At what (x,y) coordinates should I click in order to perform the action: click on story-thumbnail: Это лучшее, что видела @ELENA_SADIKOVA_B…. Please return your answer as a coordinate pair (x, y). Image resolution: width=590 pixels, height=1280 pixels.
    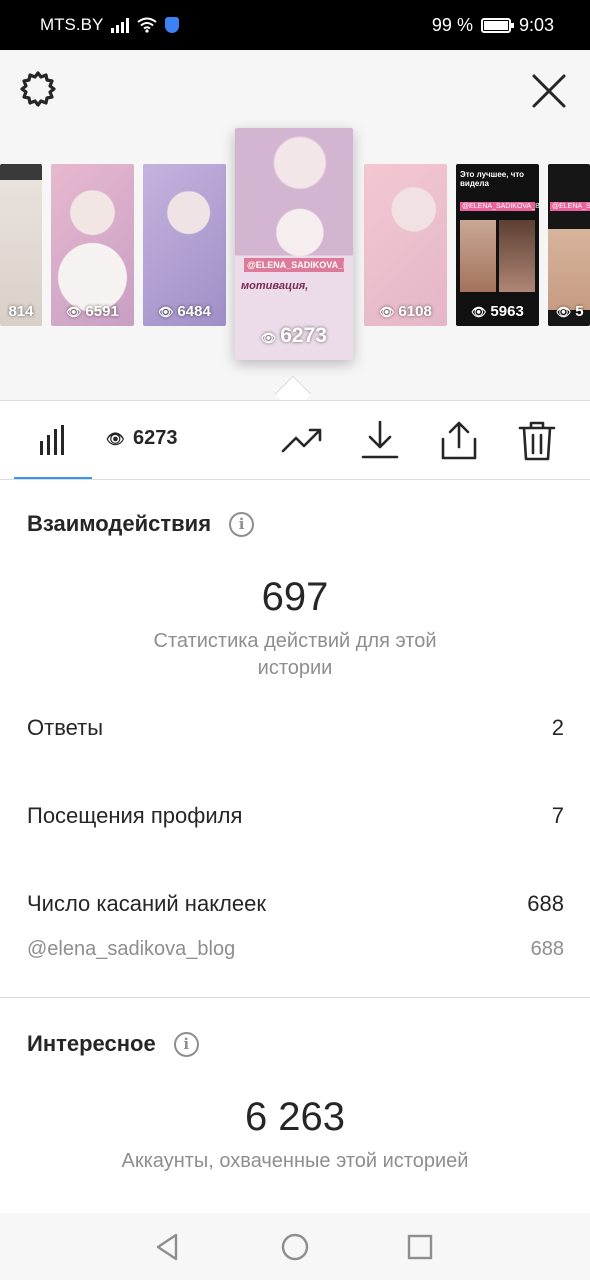
    Looking at the image, I should click on (497, 245).